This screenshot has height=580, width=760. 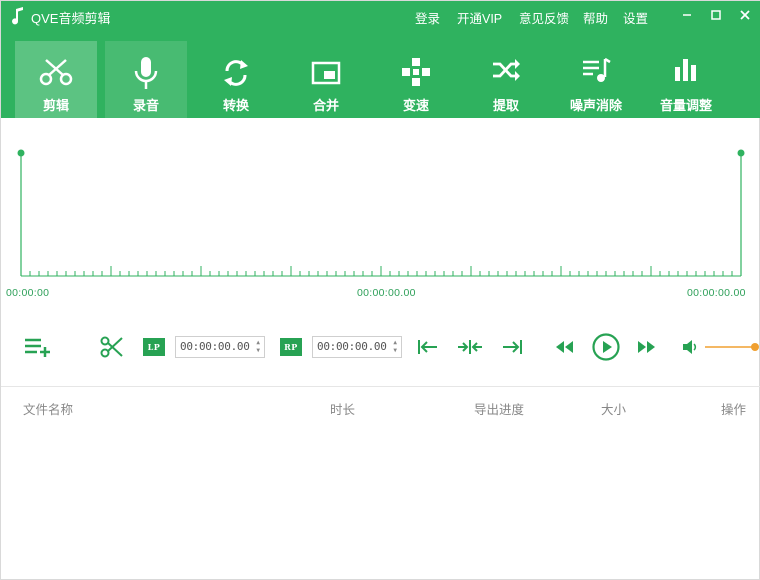 What do you see at coordinates (685, 105) in the screenshot?
I see `tool-label: 音量调整` at bounding box center [685, 105].